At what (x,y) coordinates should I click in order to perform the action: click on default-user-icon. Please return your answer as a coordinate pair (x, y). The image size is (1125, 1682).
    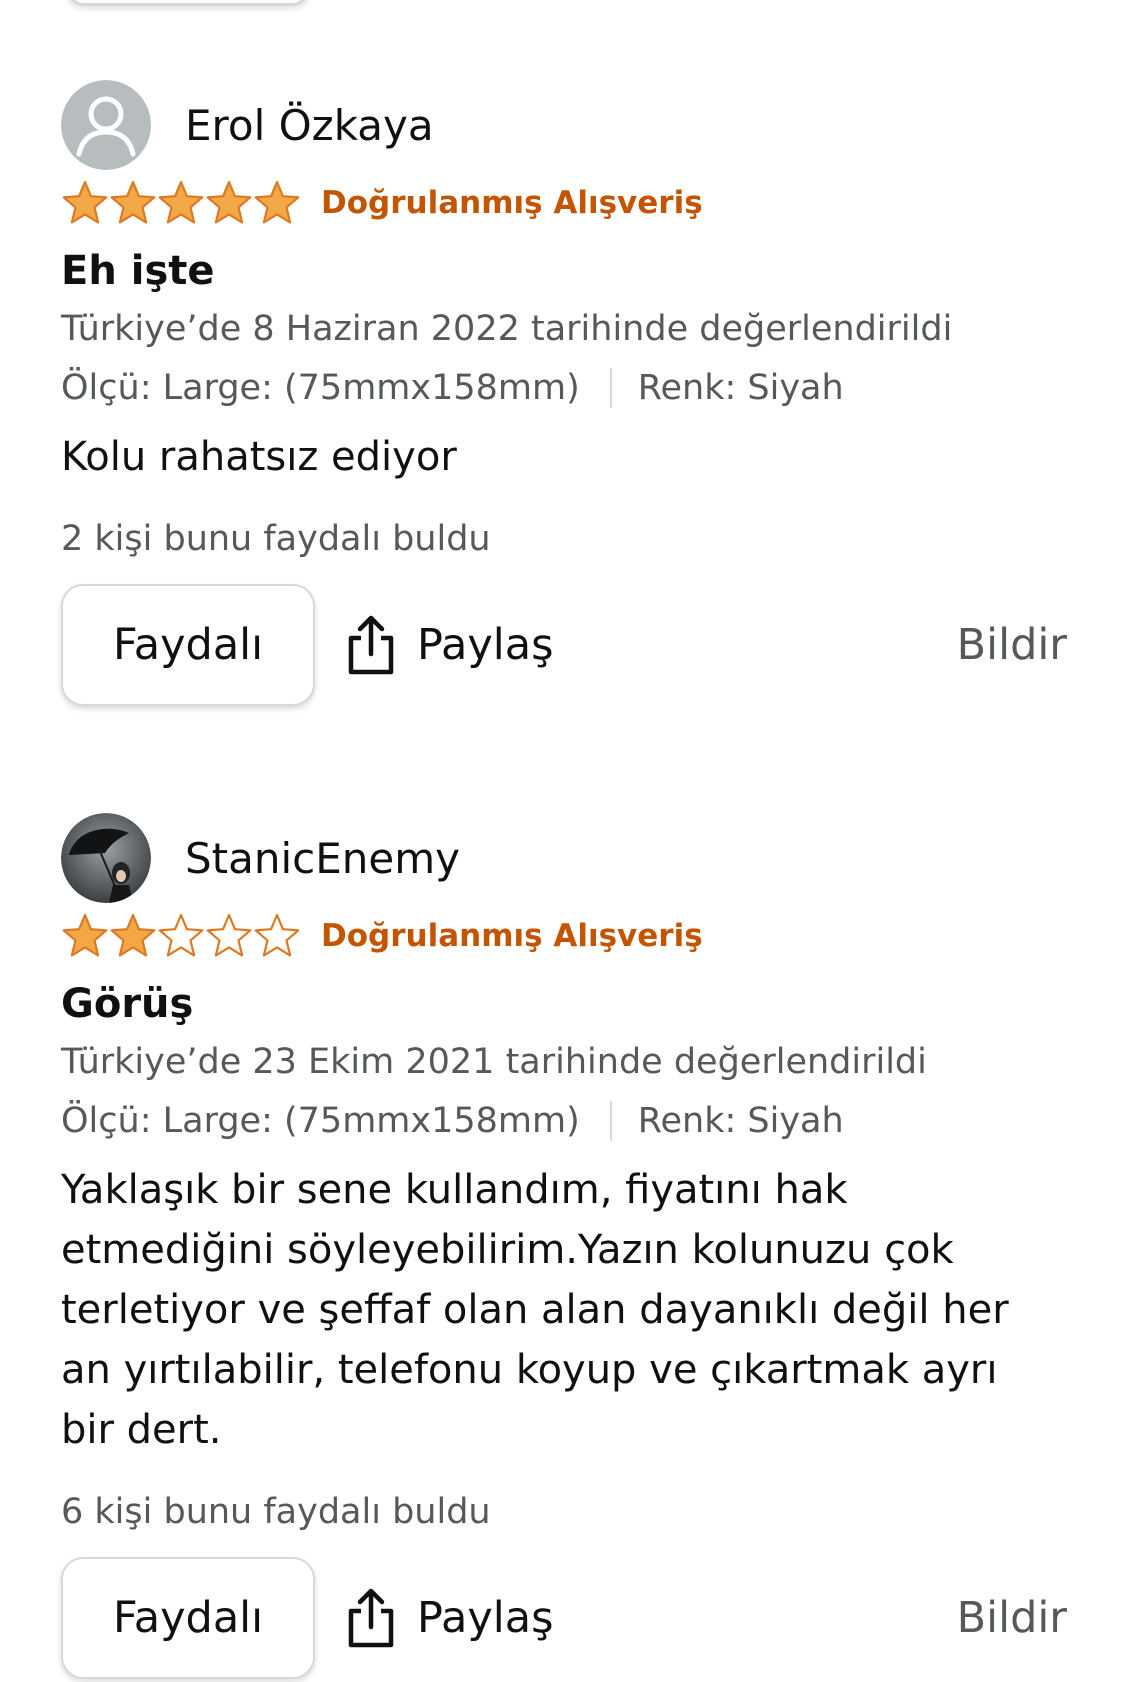
    Looking at the image, I should click on (106, 125).